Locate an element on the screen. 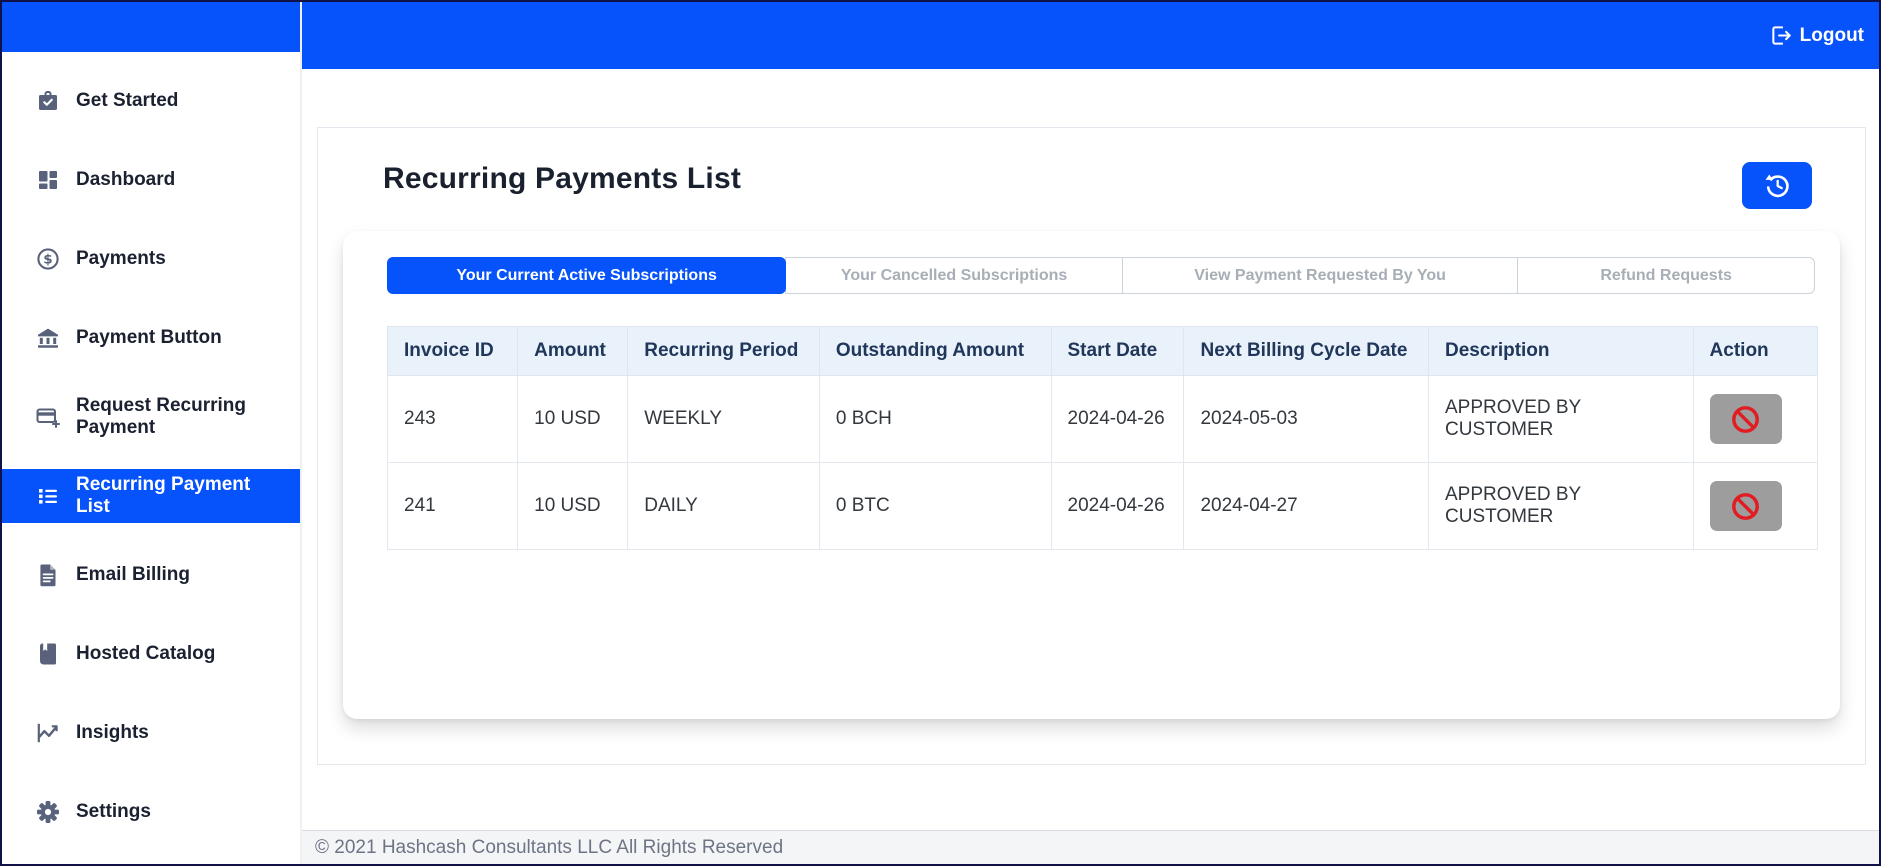 The image size is (1881, 866). column-header-action: Action is located at coordinates (1755, 351).